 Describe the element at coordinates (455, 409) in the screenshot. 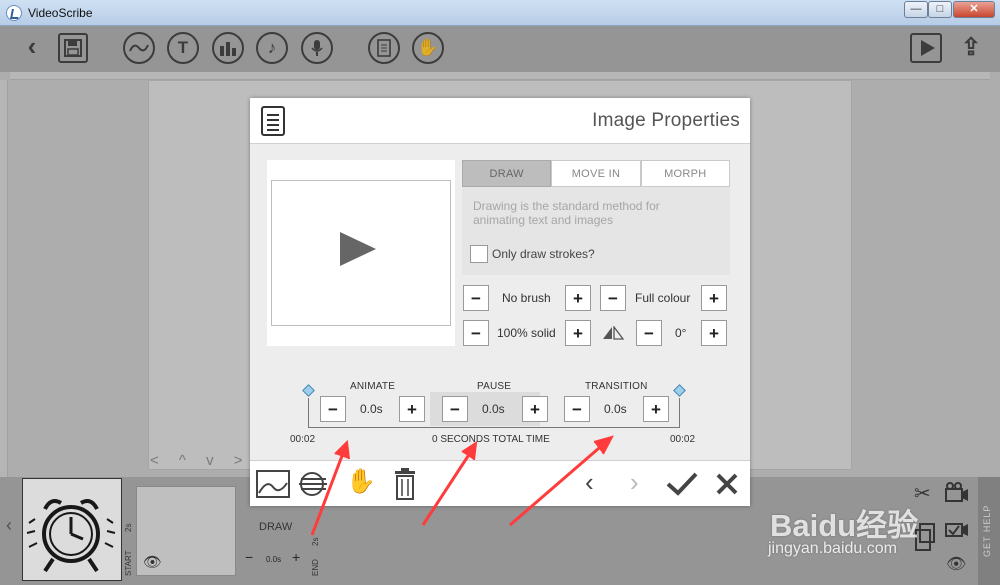

I see `pause-minus-button: −` at that location.